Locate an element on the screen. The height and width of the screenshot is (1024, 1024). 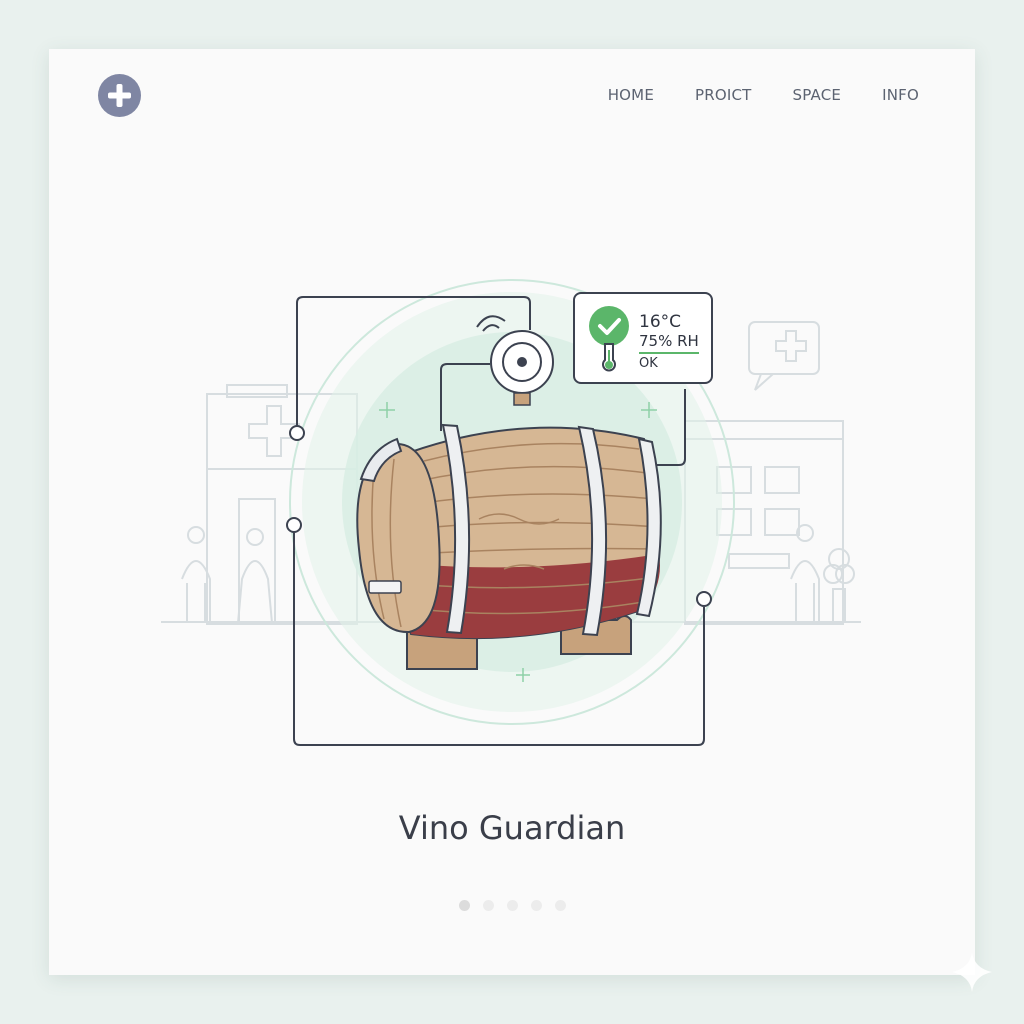
sensor-status-card: 16°C 75% RH OK is located at coordinates (643, 338).